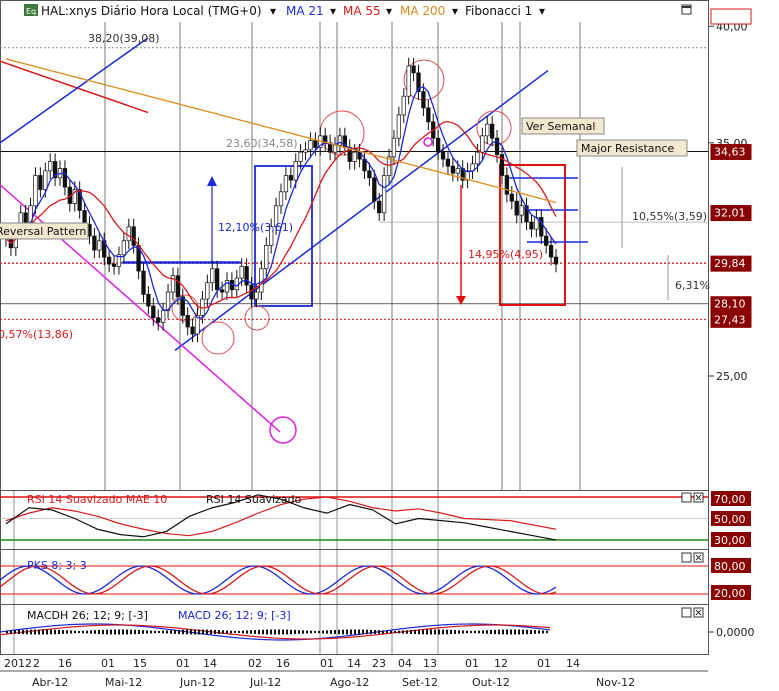 This screenshot has width=779, height=691. Describe the element at coordinates (389, 11) in the screenshot. I see `ma55-dropdown-icon: ▾` at that location.